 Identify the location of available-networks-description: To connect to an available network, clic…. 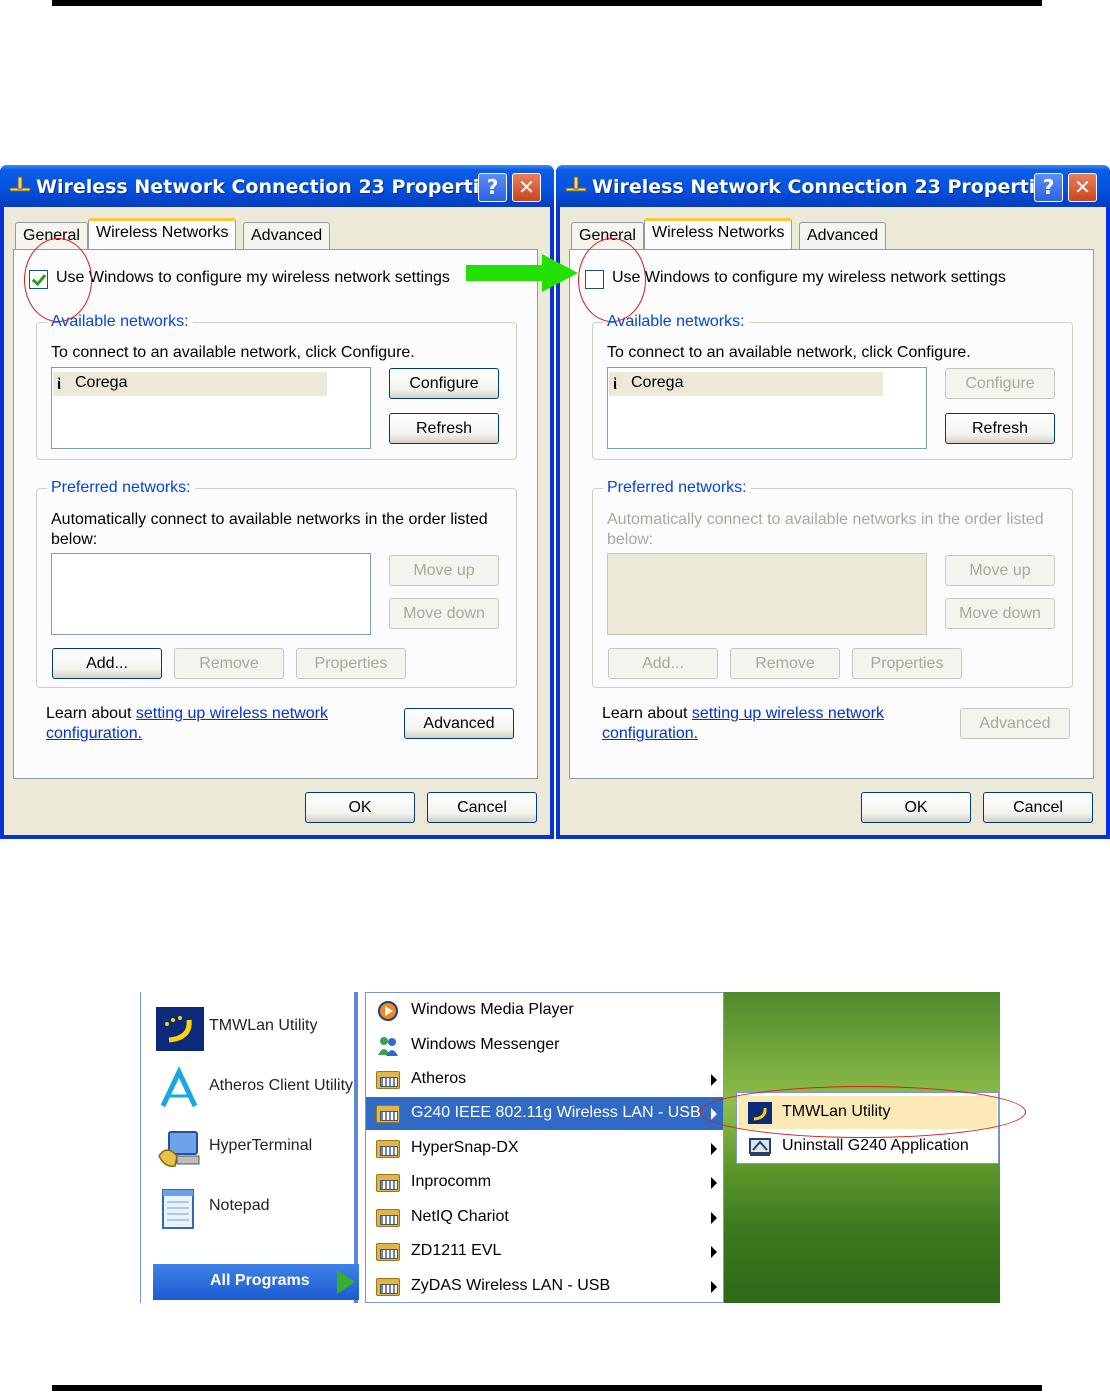
(233, 352).